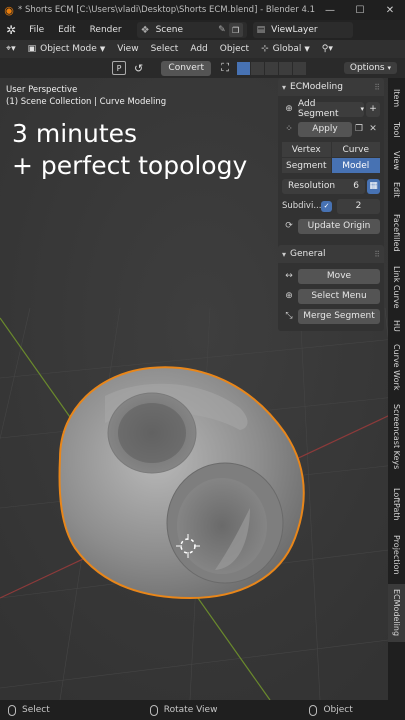 This screenshot has width=405, height=720. I want to click on menu-edit: Edit, so click(66, 30).